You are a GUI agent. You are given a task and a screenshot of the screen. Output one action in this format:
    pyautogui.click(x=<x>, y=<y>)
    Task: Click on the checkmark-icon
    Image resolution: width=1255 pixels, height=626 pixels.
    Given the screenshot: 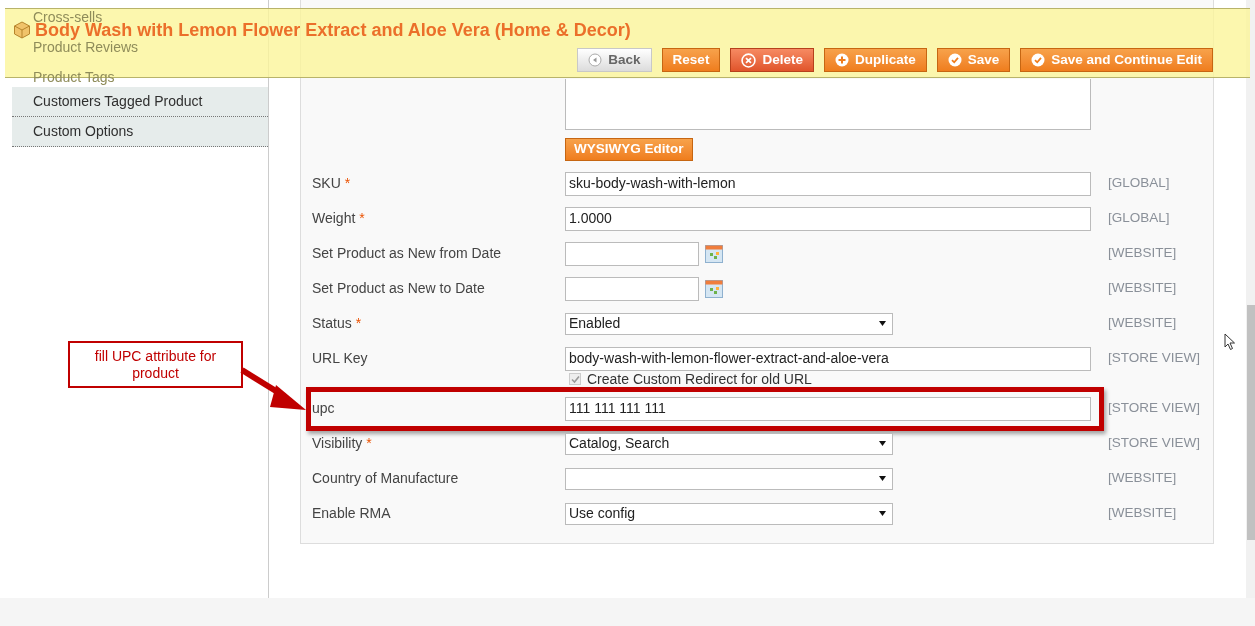 What is the action you would take?
    pyautogui.click(x=575, y=379)
    